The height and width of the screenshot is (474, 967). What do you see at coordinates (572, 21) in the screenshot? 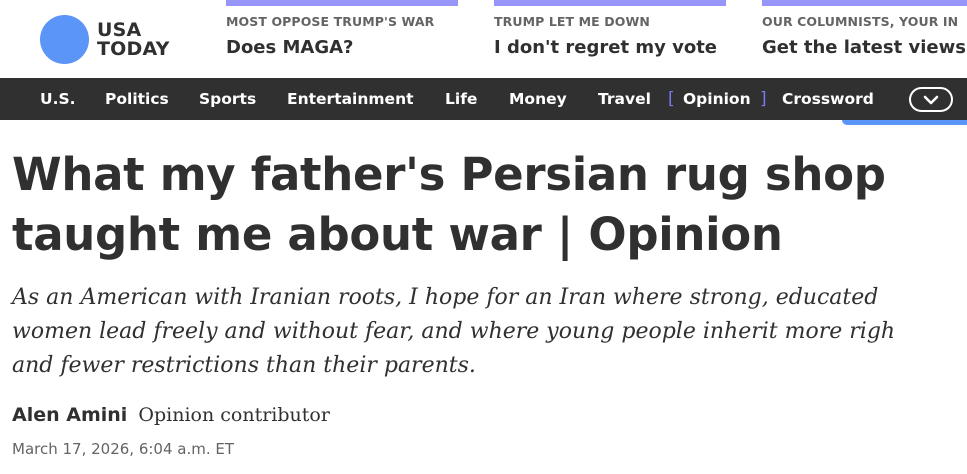
I see `promo-kicker: TRUMP LET ME DOWN` at bounding box center [572, 21].